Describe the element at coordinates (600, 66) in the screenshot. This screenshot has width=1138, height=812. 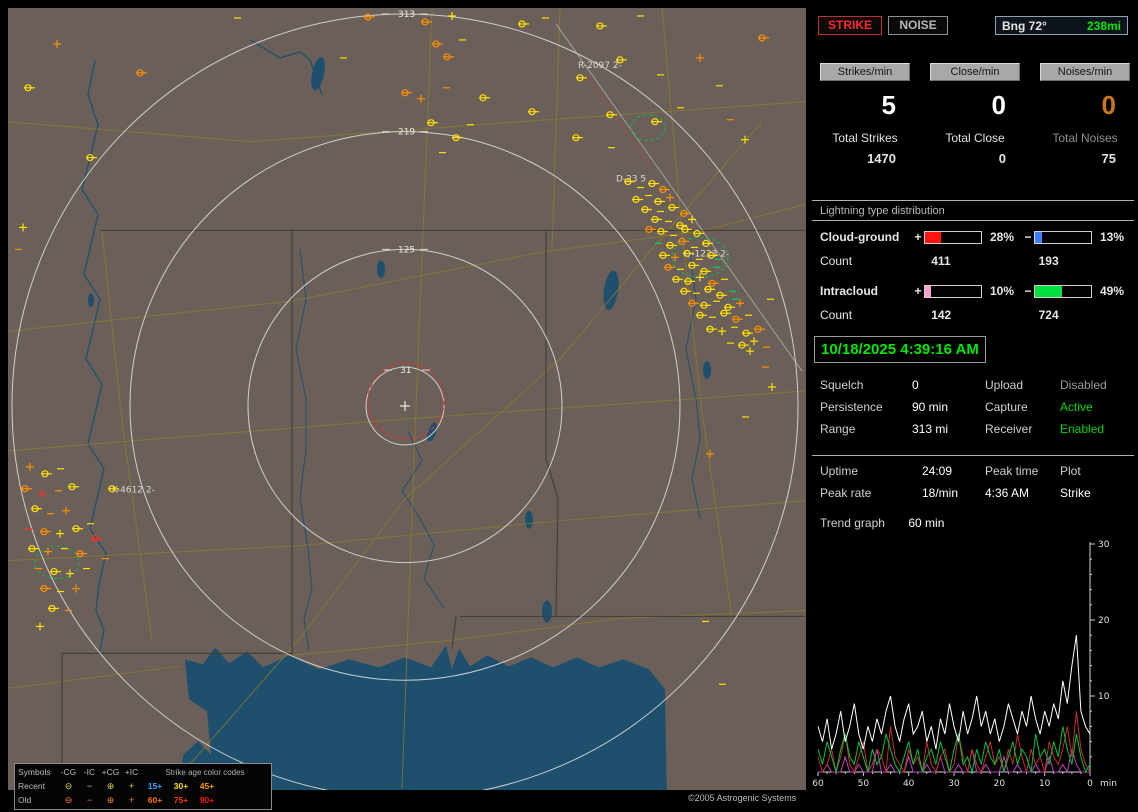
I see `svg-text: R-2097 2-` at that location.